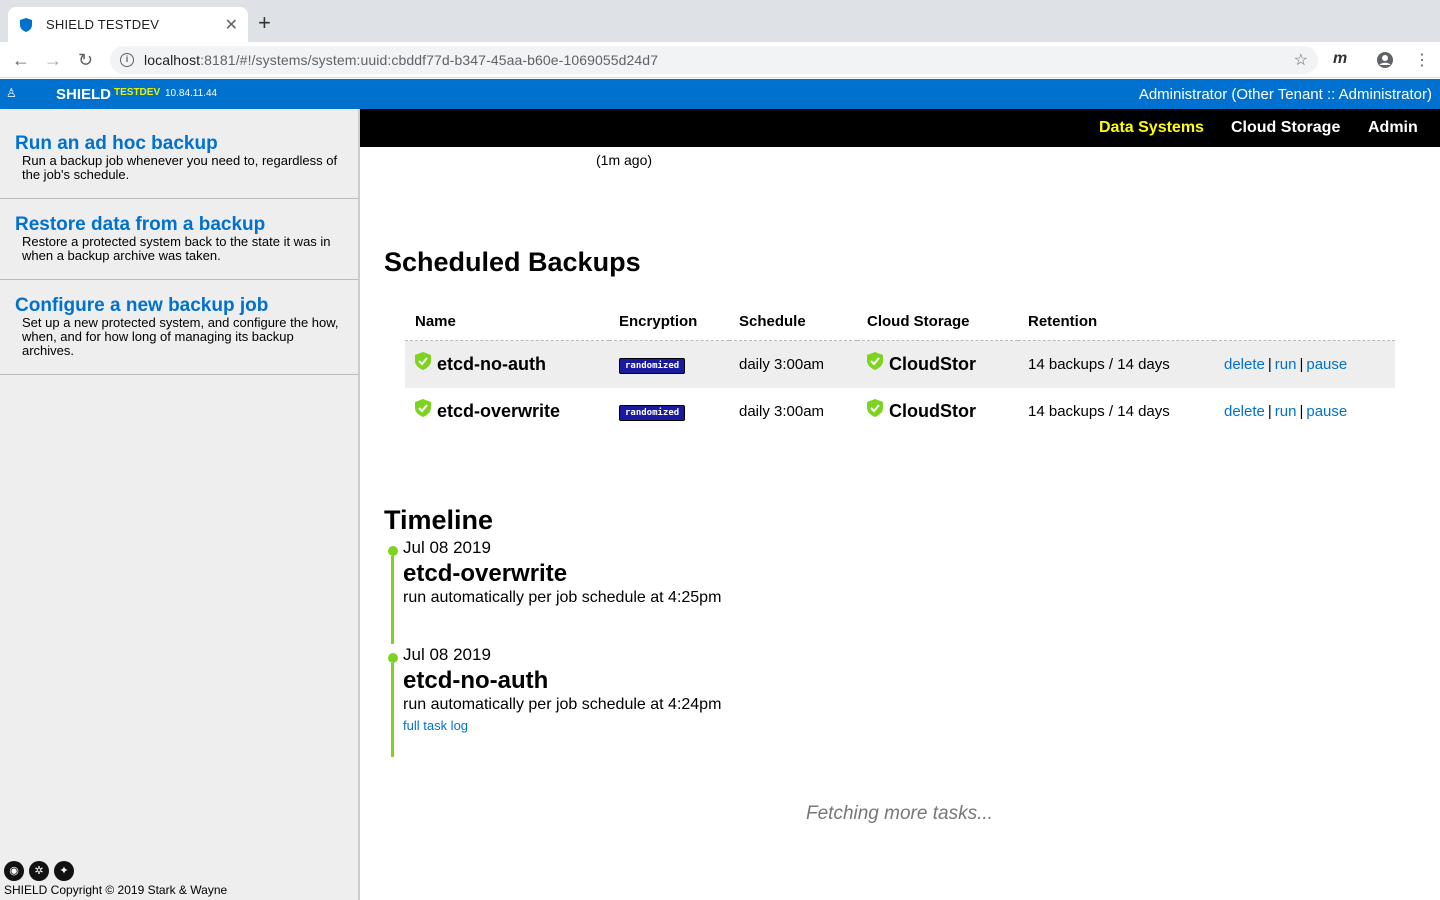  Describe the element at coordinates (1301, 60) in the screenshot. I see `bookmark-star-icon: ☆` at that location.